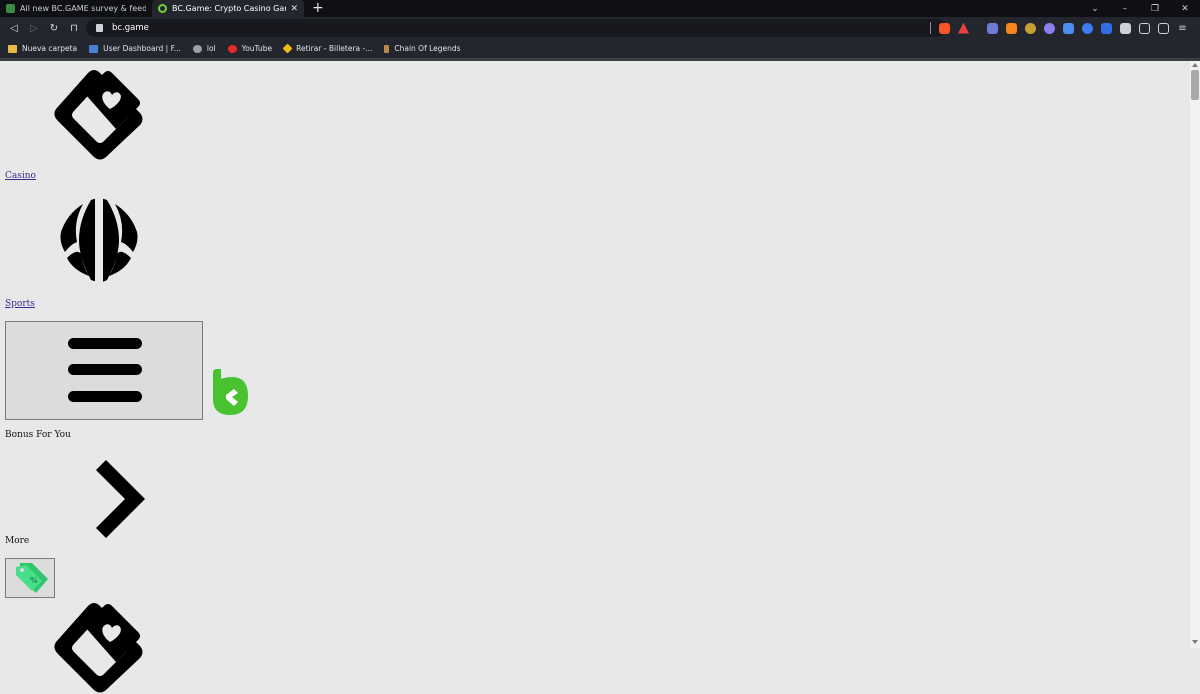  I want to click on tab-bcgame: BC.Game: Crypto Casino Games & Cas ✕, so click(228, 8).